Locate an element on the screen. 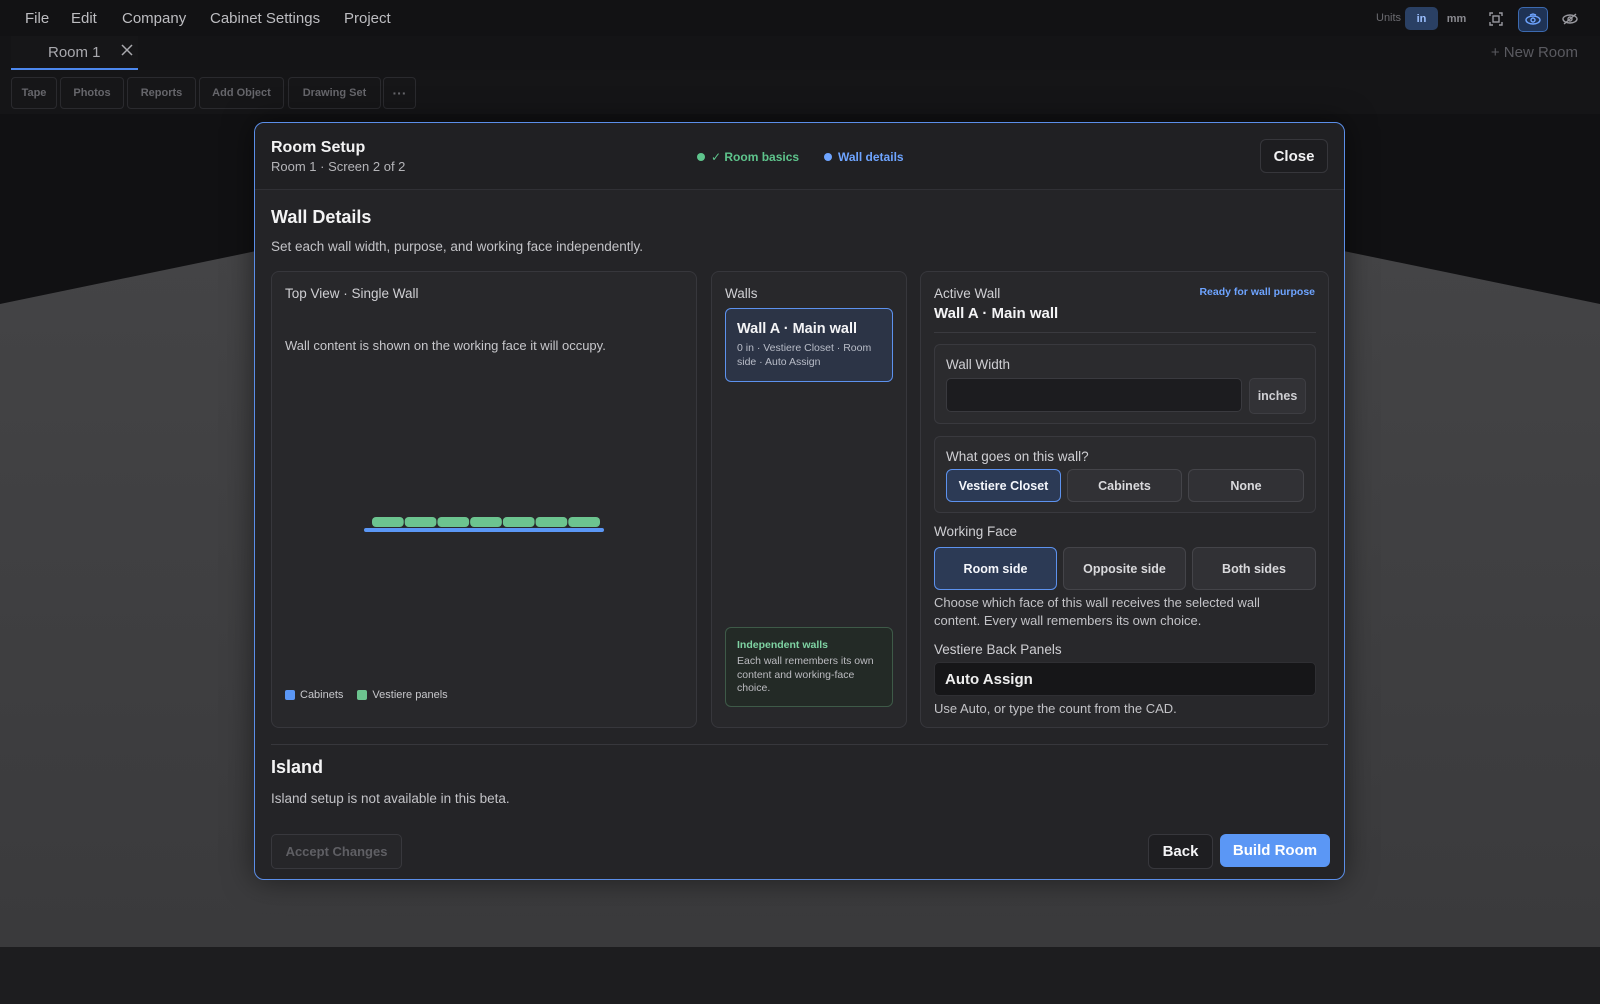 This screenshot has width=1600, height=1004. step-current-dot is located at coordinates (828, 157).